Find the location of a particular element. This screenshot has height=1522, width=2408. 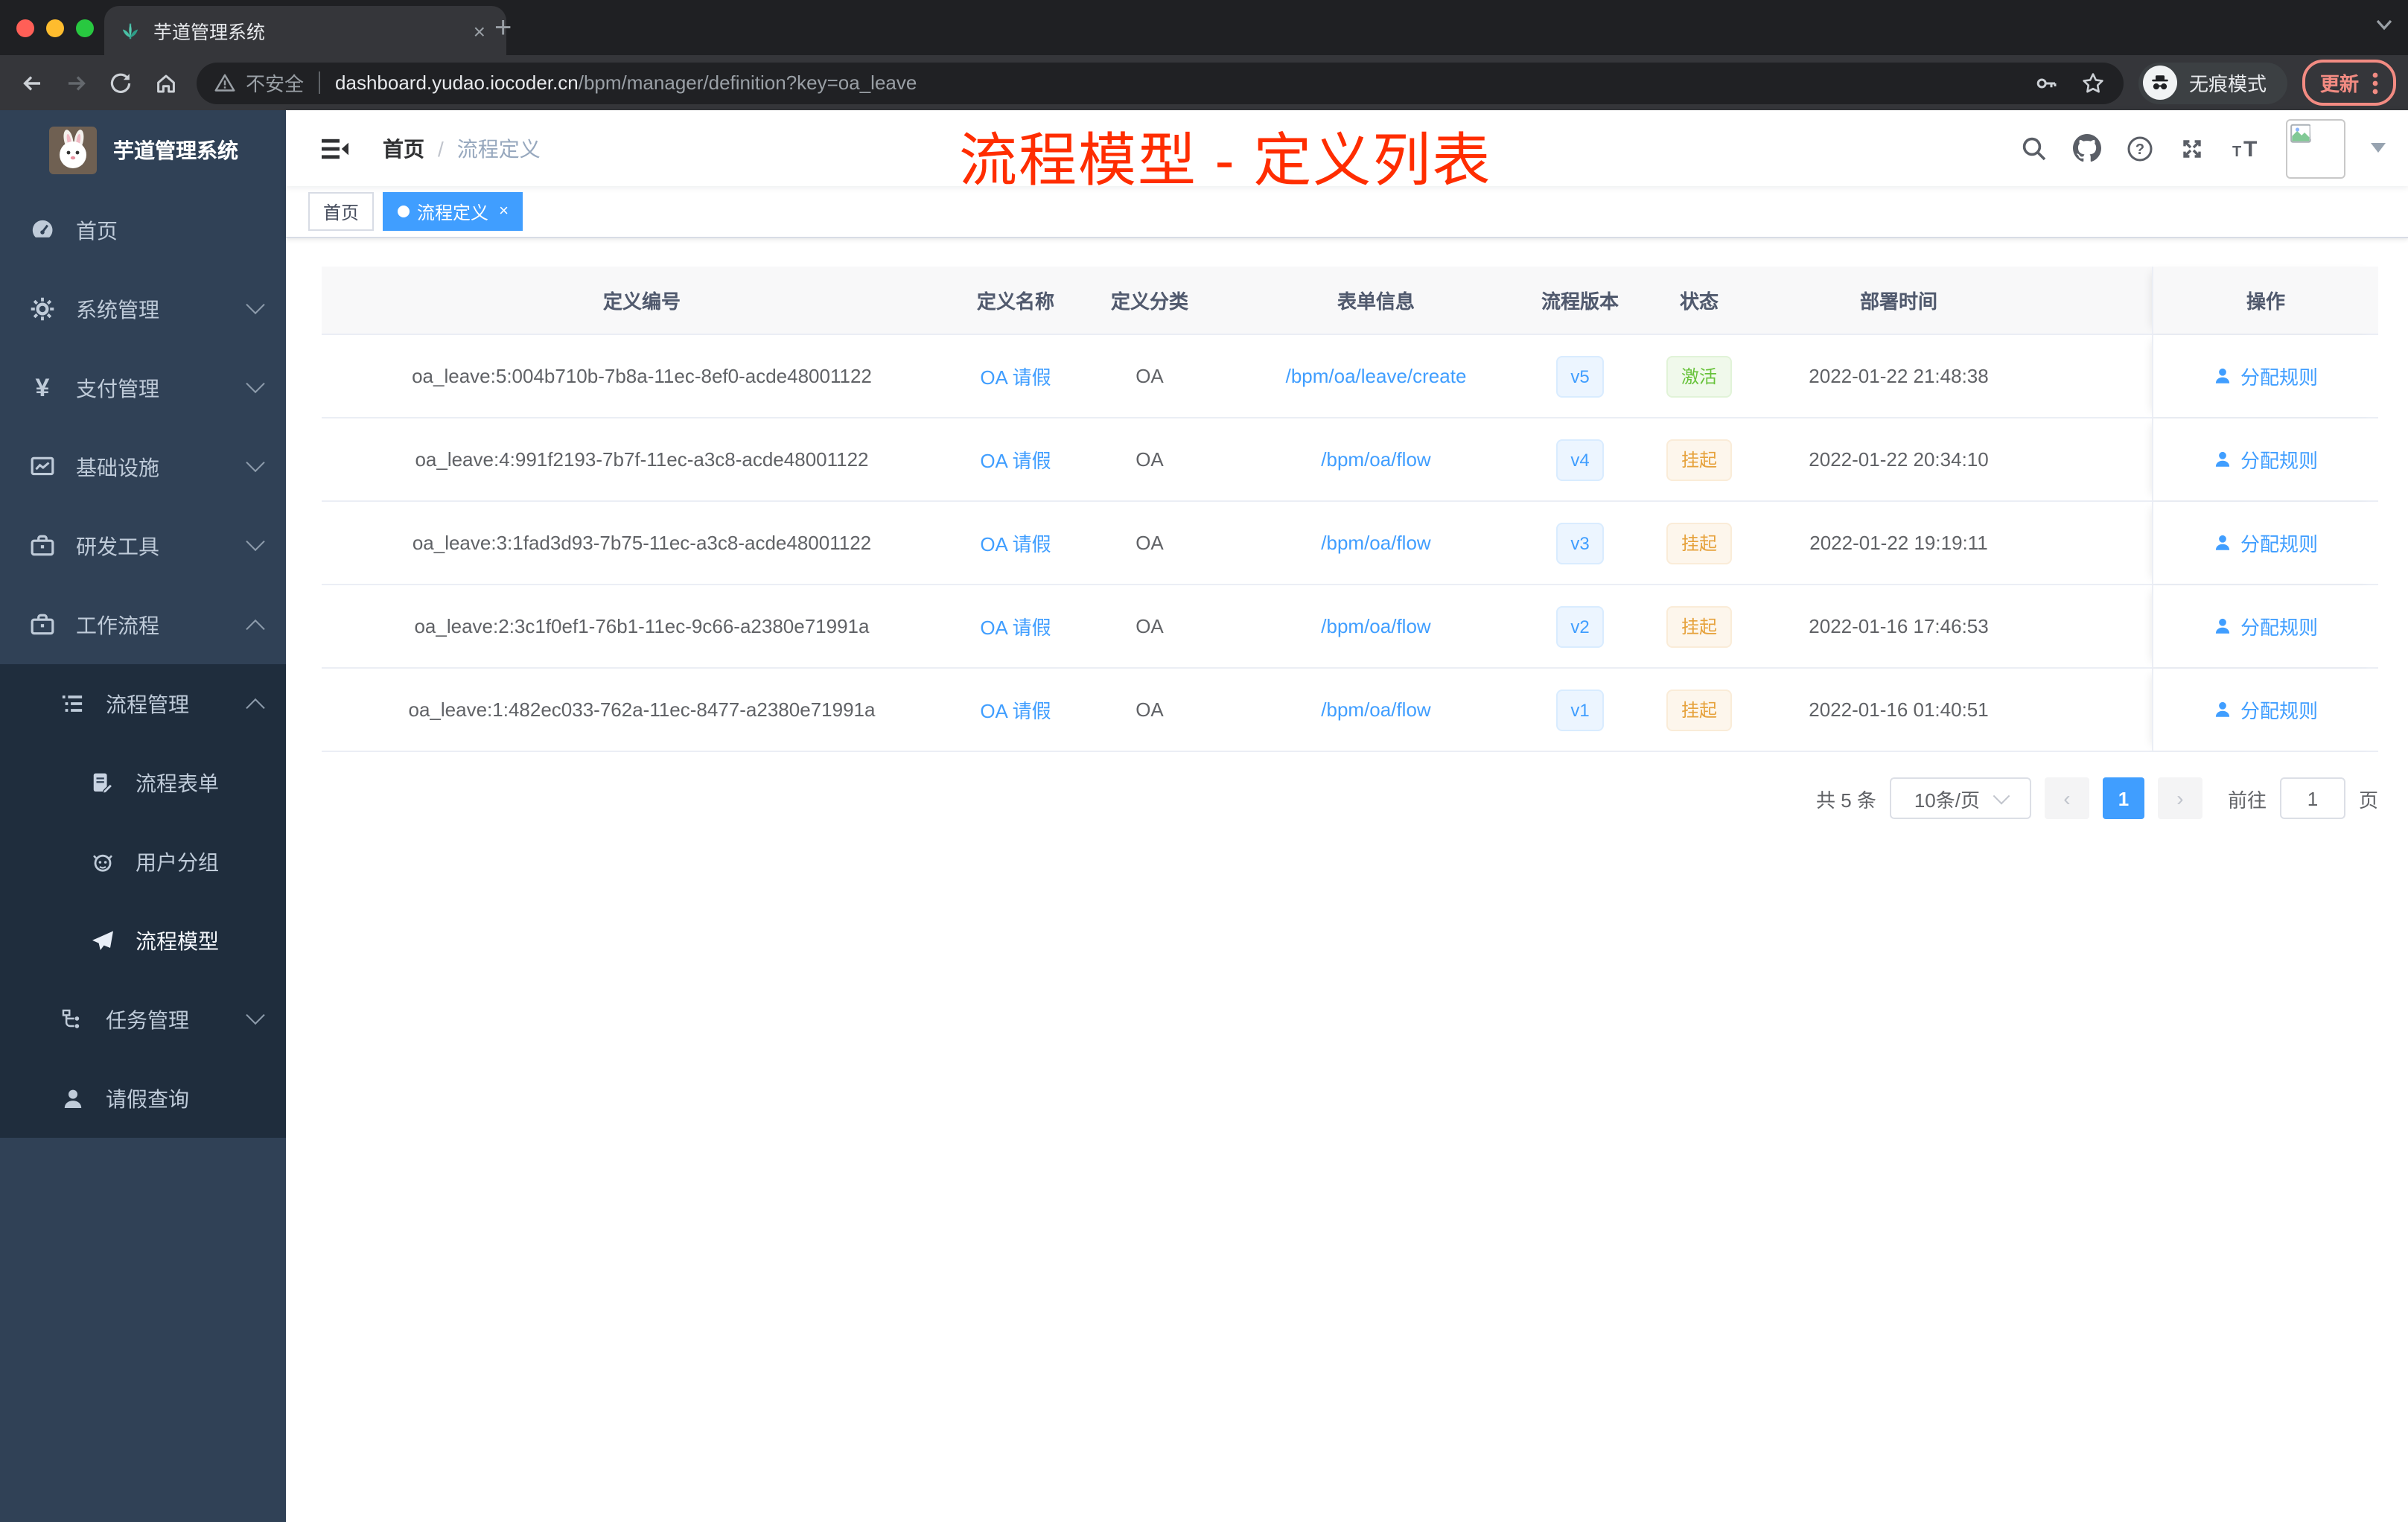

document-edit-icon is located at coordinates (102, 782).